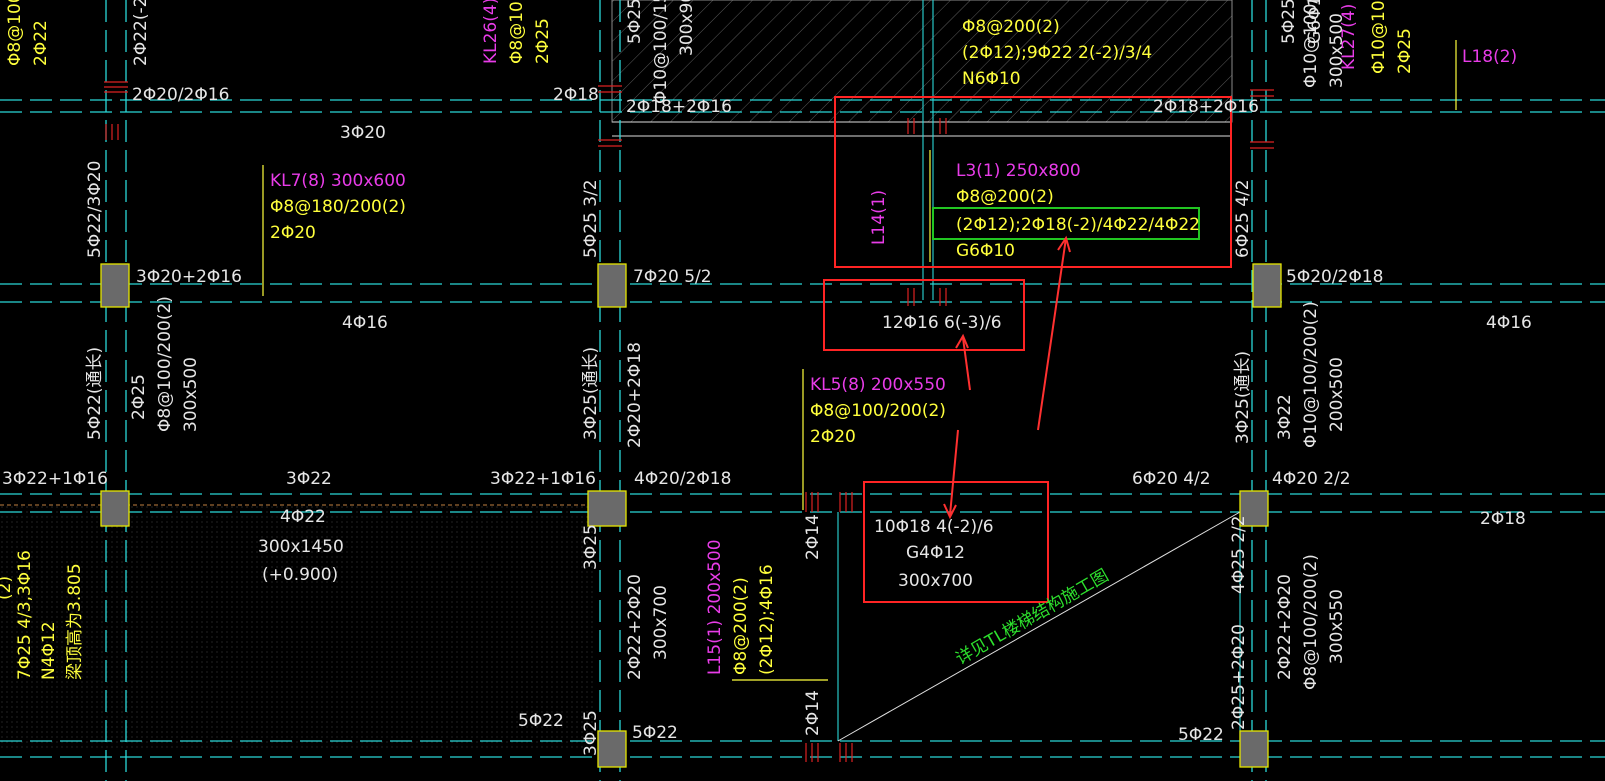  Describe the element at coordinates (1057, 53) in the screenshot. I see `top-l-bars: (2Φ12);9Φ22 2(-2)/3/4` at that location.